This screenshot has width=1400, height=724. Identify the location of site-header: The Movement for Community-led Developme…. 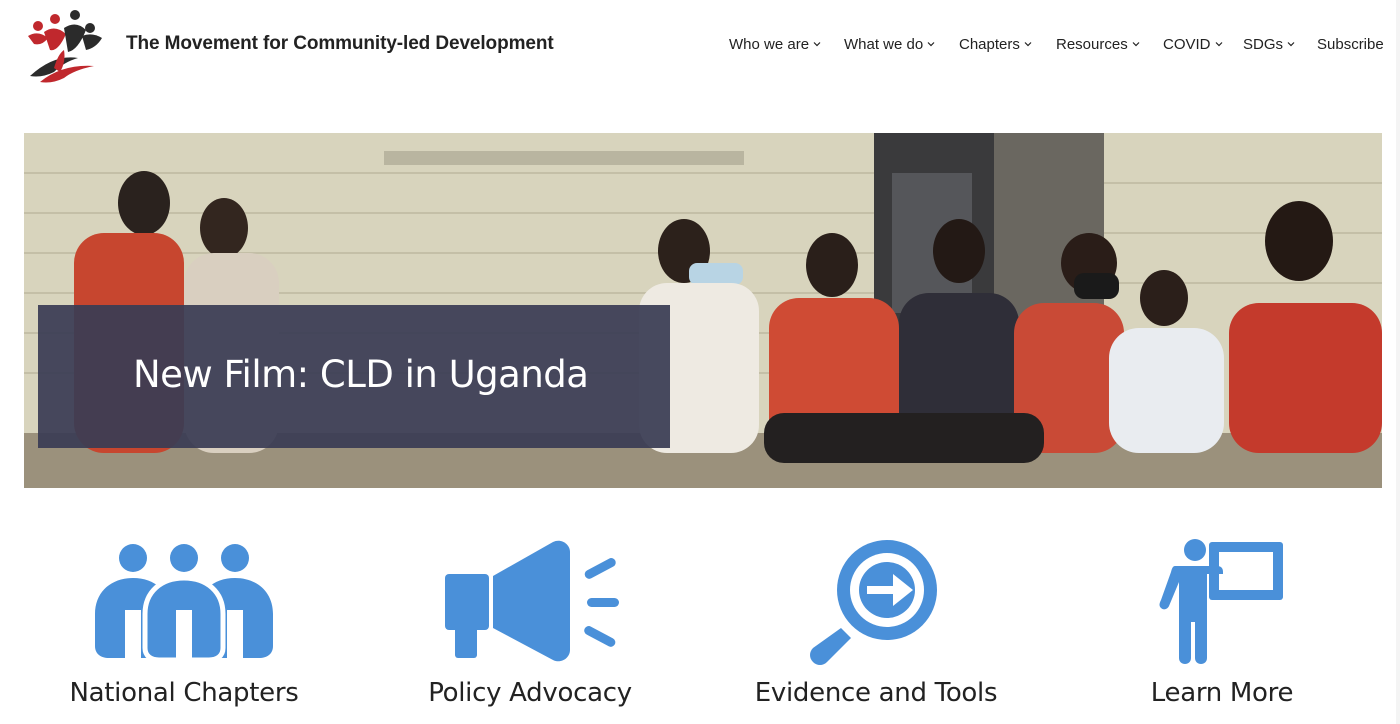
(700, 46).